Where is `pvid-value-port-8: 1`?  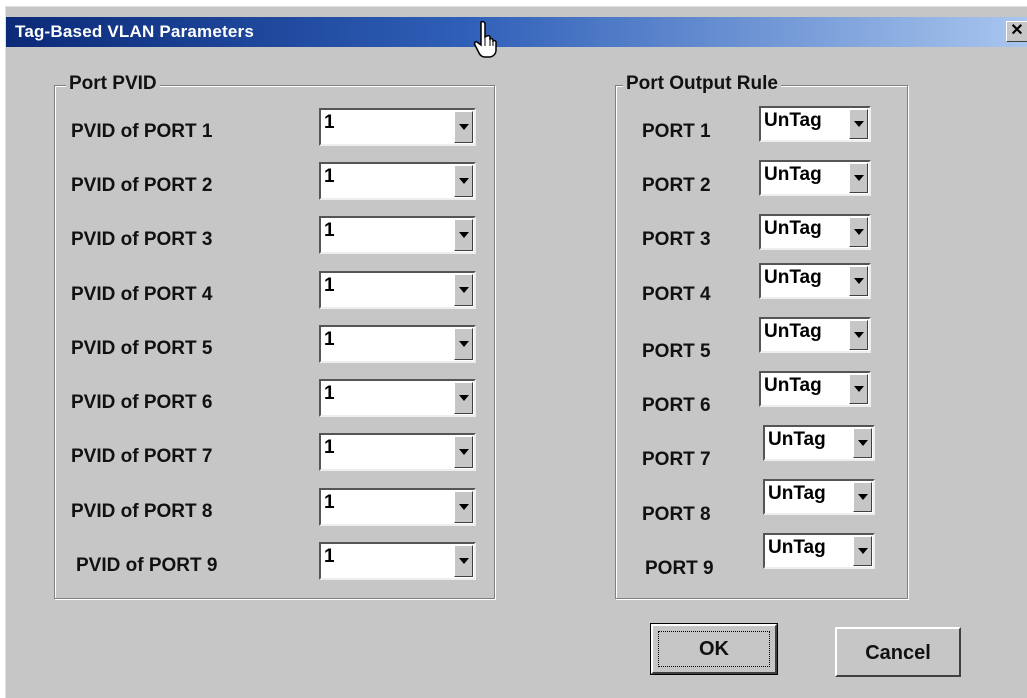 pvid-value-port-8: 1 is located at coordinates (329, 502).